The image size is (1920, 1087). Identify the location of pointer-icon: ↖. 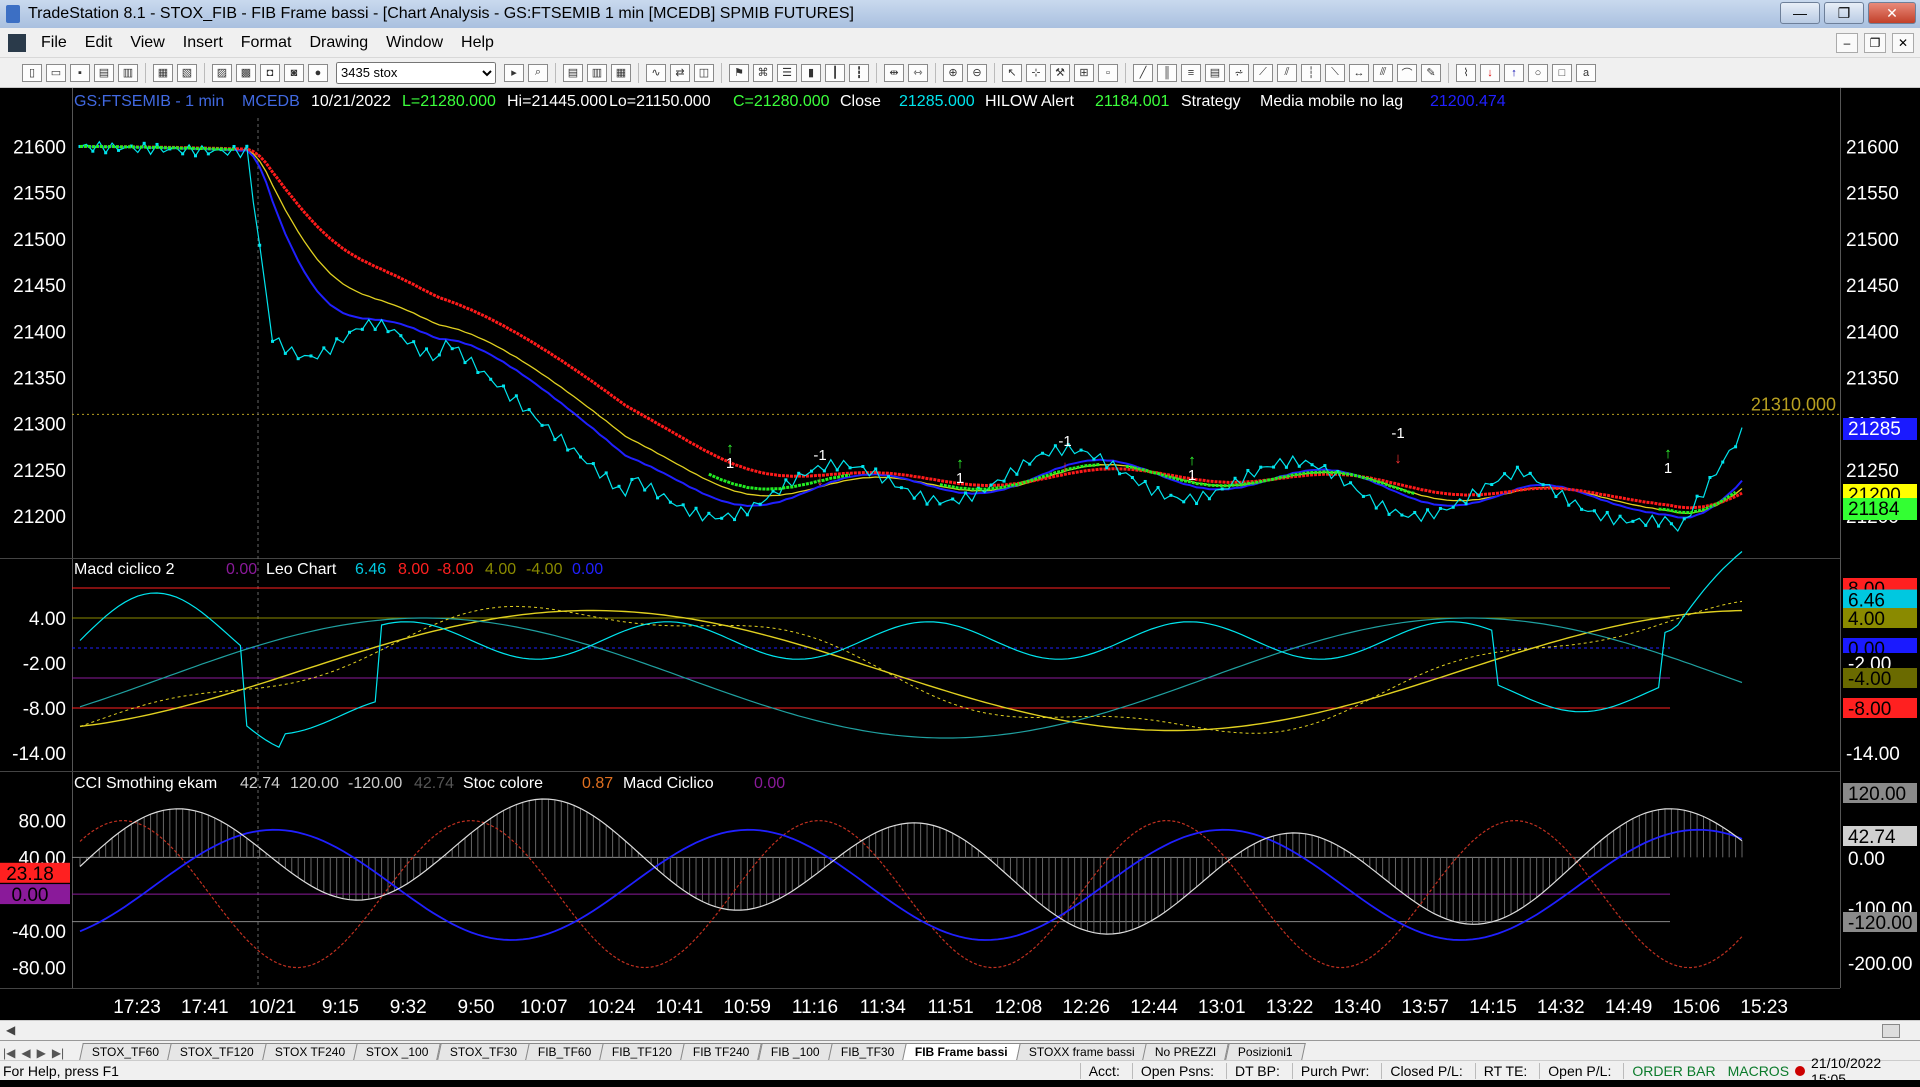
(1012, 72).